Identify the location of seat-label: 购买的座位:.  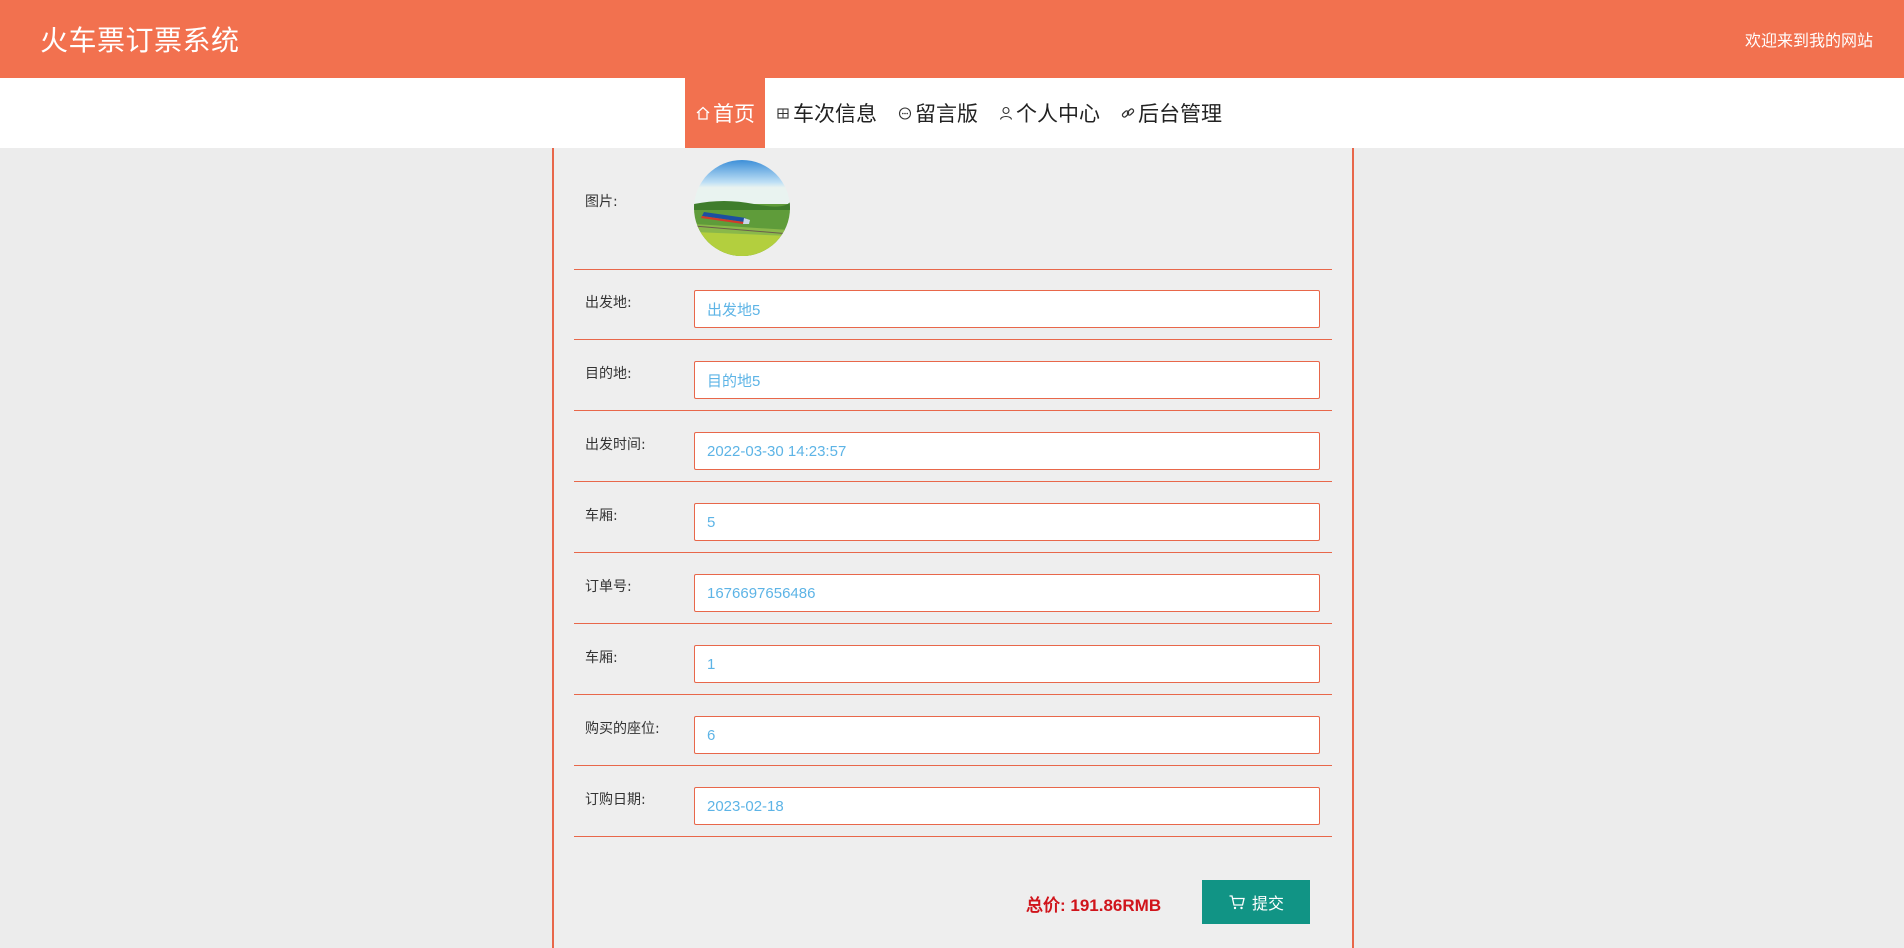
(622, 729).